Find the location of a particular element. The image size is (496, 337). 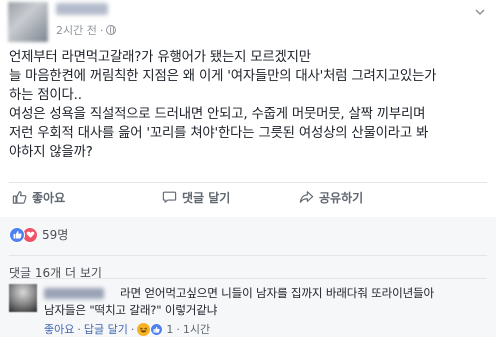

share-button: 공유하기 is located at coordinates (331, 197).